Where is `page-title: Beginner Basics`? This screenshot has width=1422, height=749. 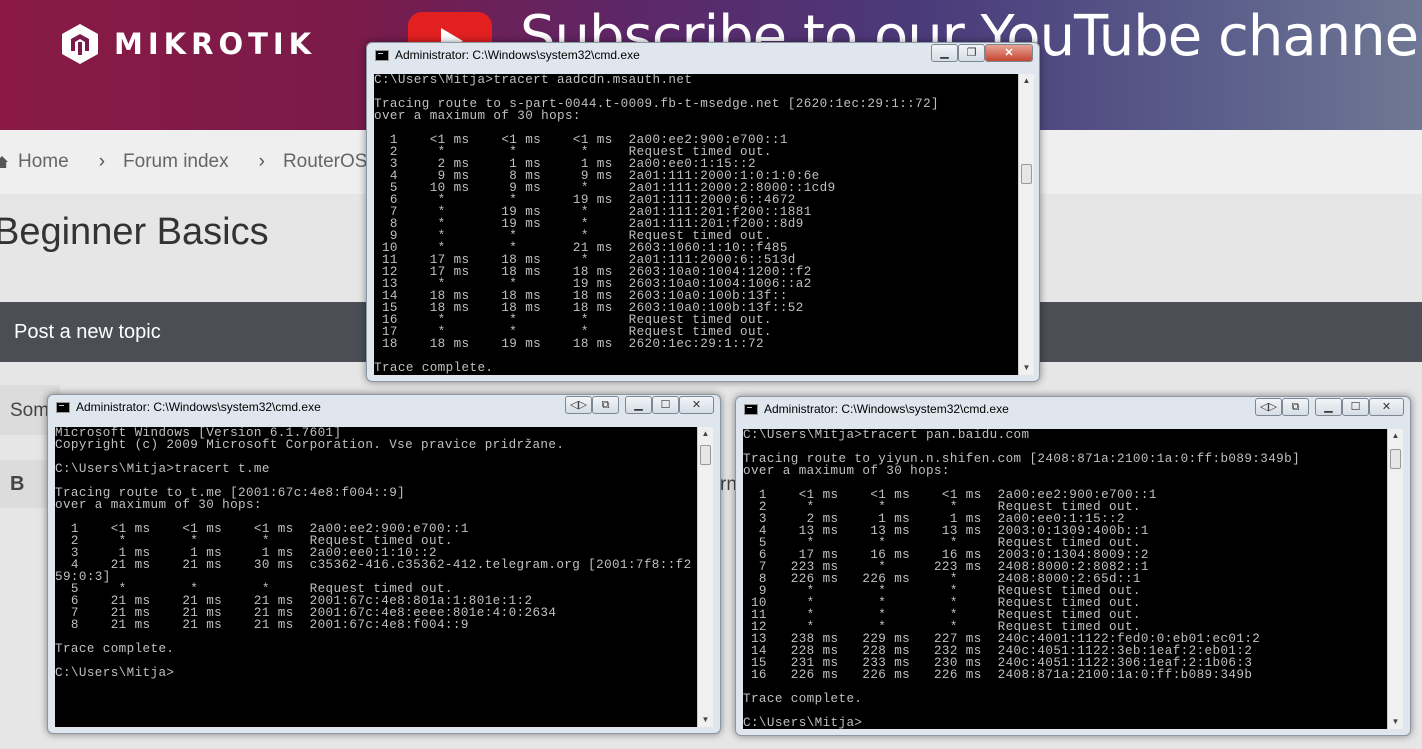 page-title: Beginner Basics is located at coordinates (134, 232).